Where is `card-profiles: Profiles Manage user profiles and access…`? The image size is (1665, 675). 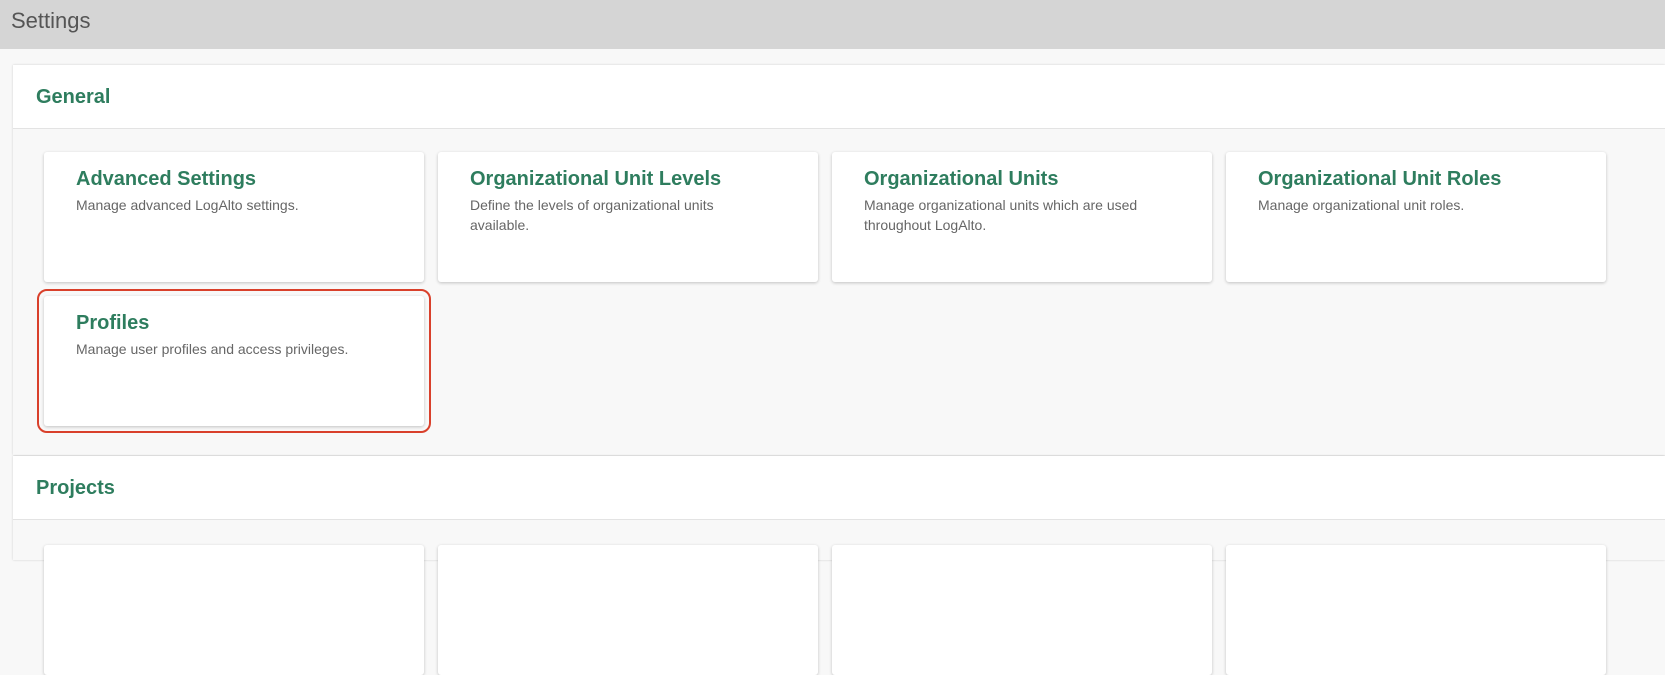
card-profiles: Profiles Manage user profiles and access… is located at coordinates (234, 361).